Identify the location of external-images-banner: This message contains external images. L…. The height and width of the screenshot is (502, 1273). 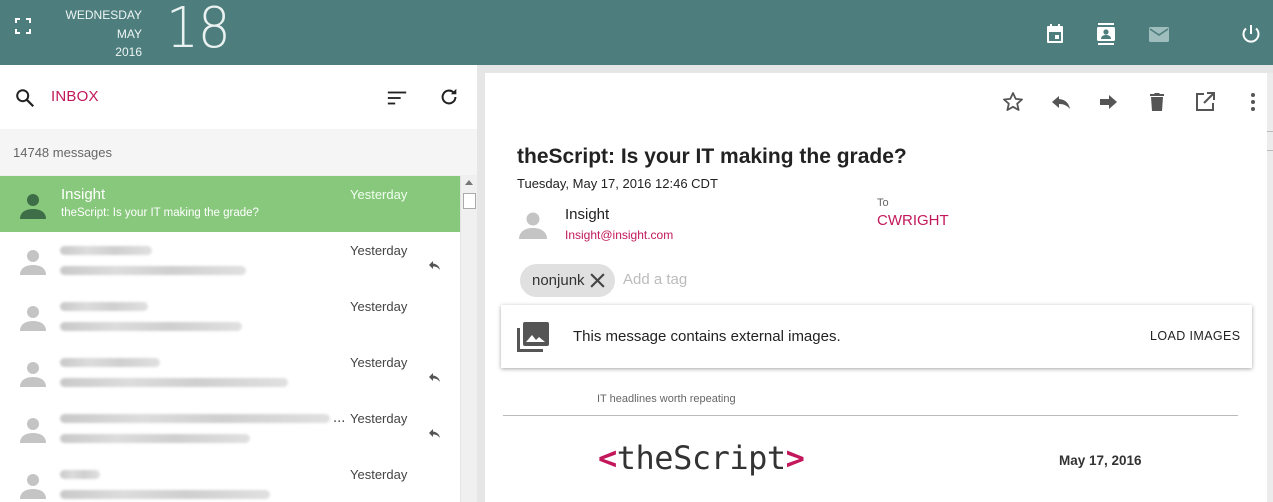
(876, 336).